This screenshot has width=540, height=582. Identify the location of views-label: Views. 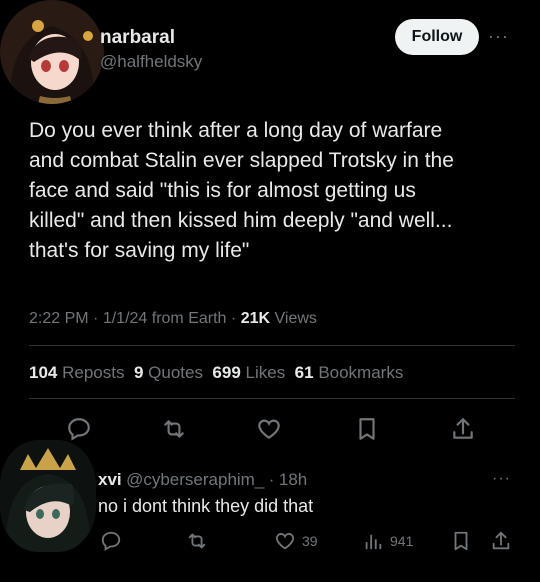
(295, 318).